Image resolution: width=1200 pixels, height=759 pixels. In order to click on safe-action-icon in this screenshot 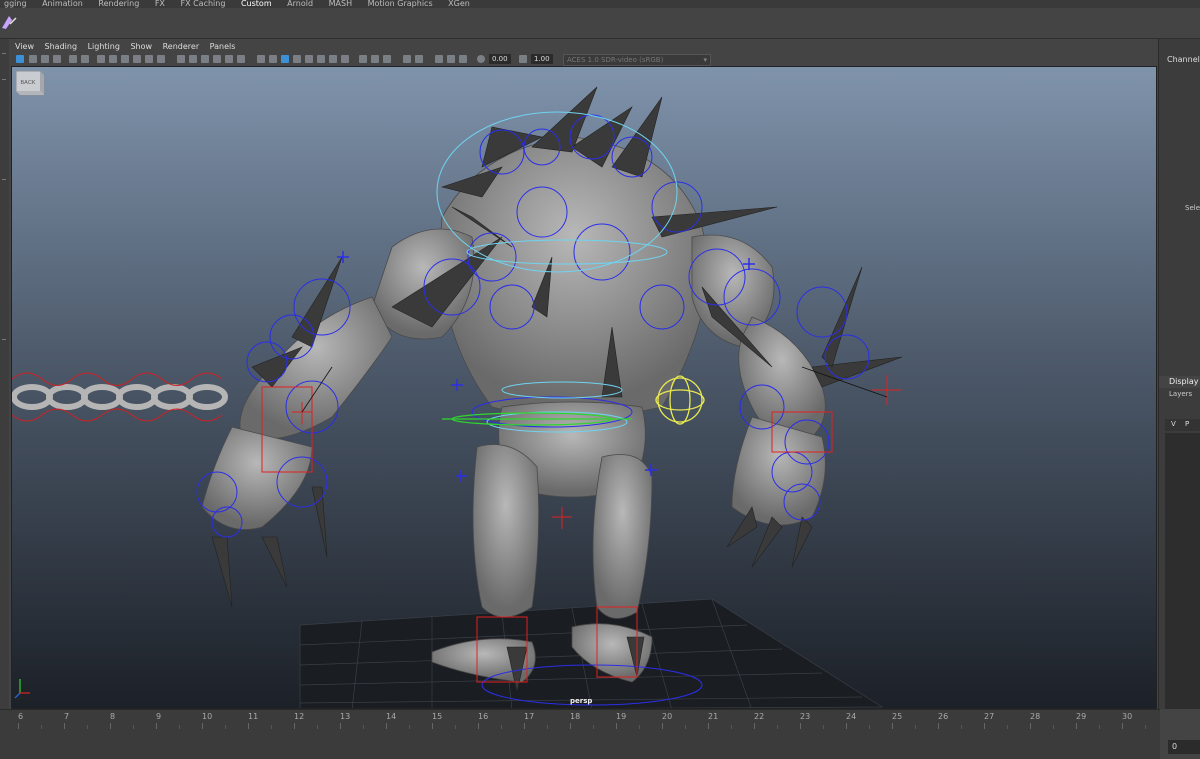, I will do `click(161, 59)`.